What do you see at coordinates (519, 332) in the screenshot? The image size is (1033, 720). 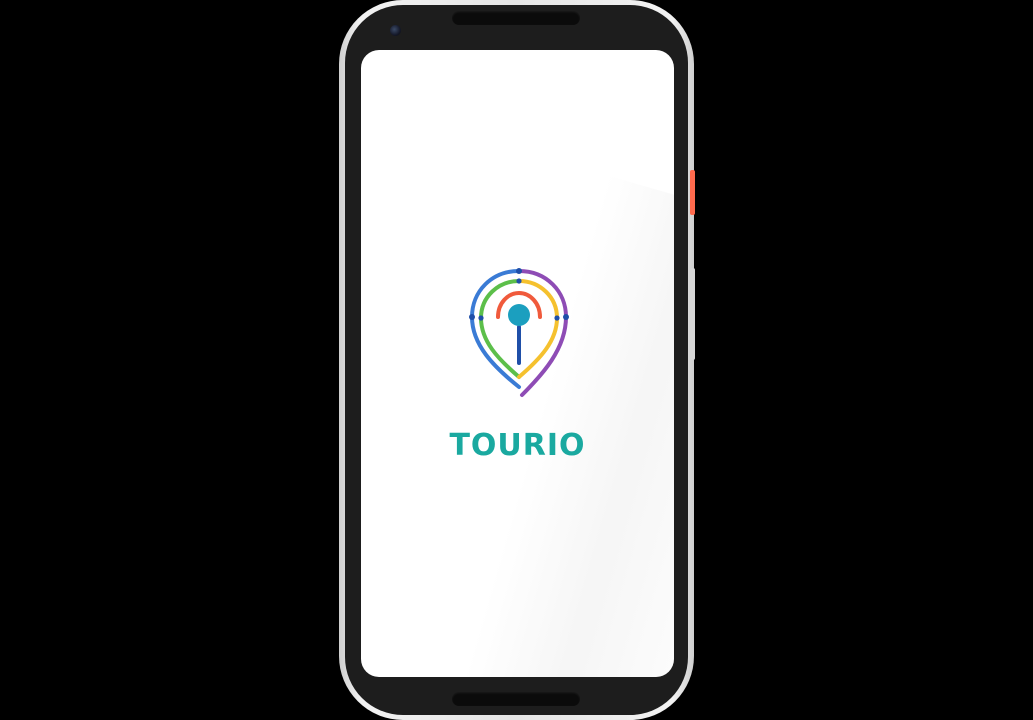 I see `location-pin-icon` at bounding box center [519, 332].